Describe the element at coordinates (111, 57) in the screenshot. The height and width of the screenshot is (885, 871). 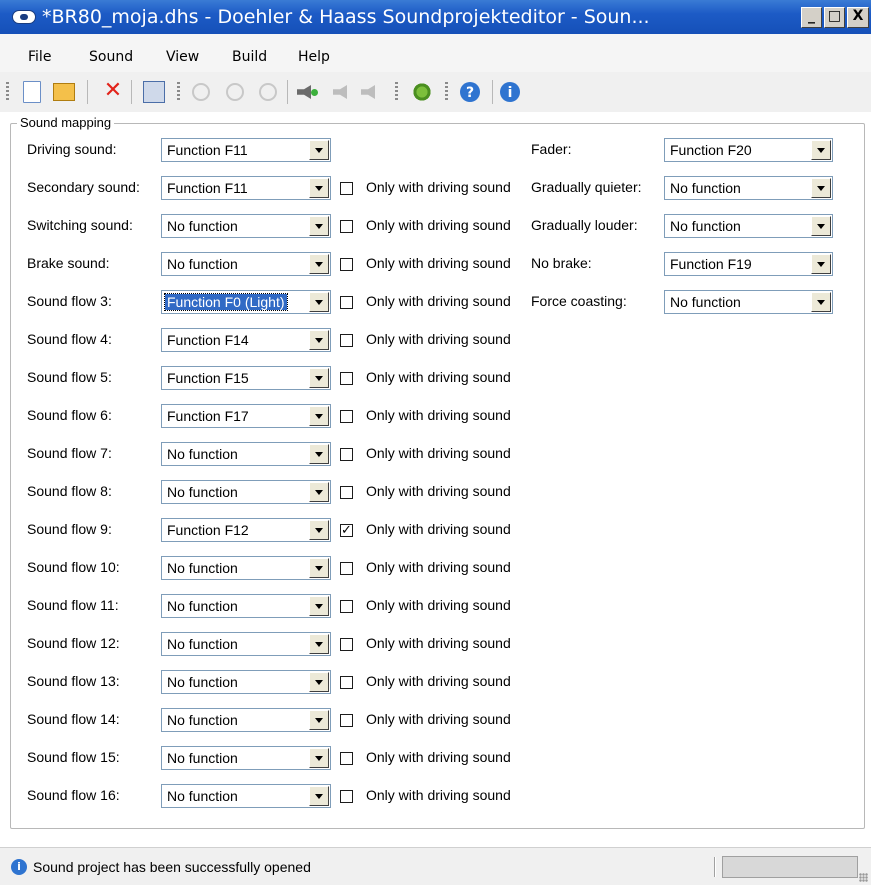
I see `menu-sound: Sound` at that location.